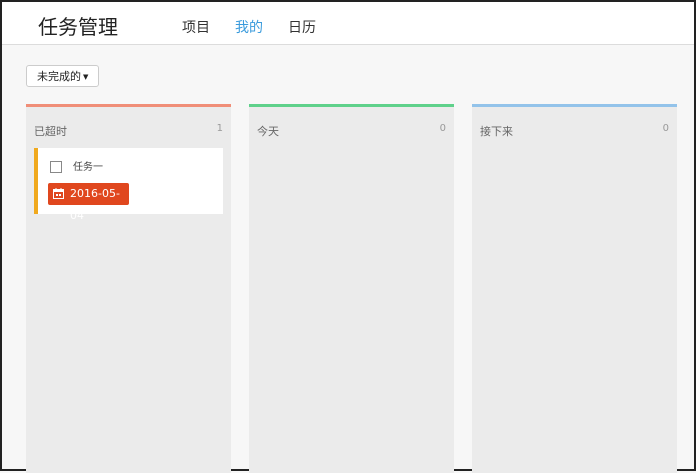 Image resolution: width=696 pixels, height=473 pixels. I want to click on top-header: 任务管理 项目 我的 日历, so click(348, 23).